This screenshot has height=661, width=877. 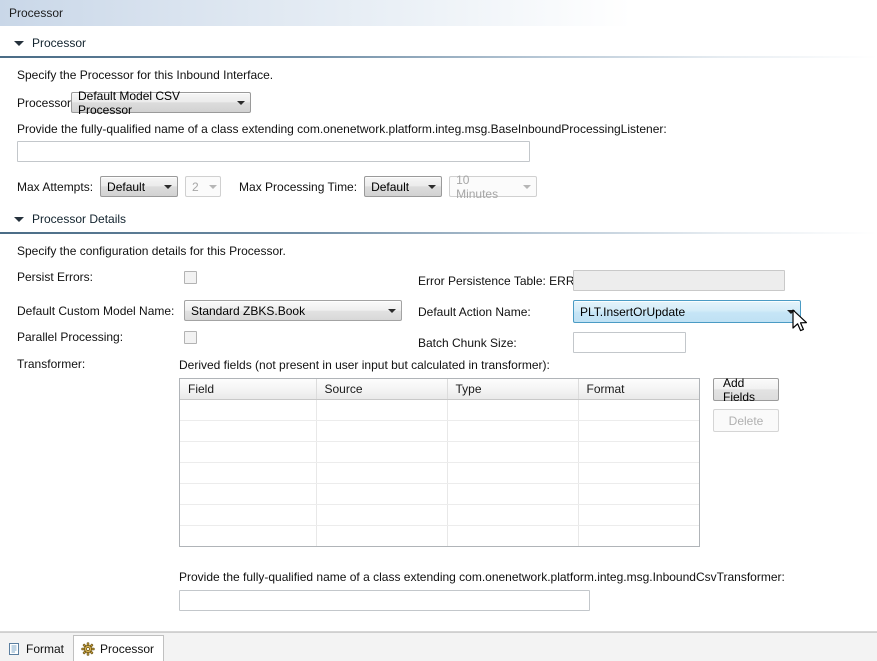 I want to click on default-action-row: Default Action Name: PLT.InsertOrUpdate, so click(x=609, y=311).